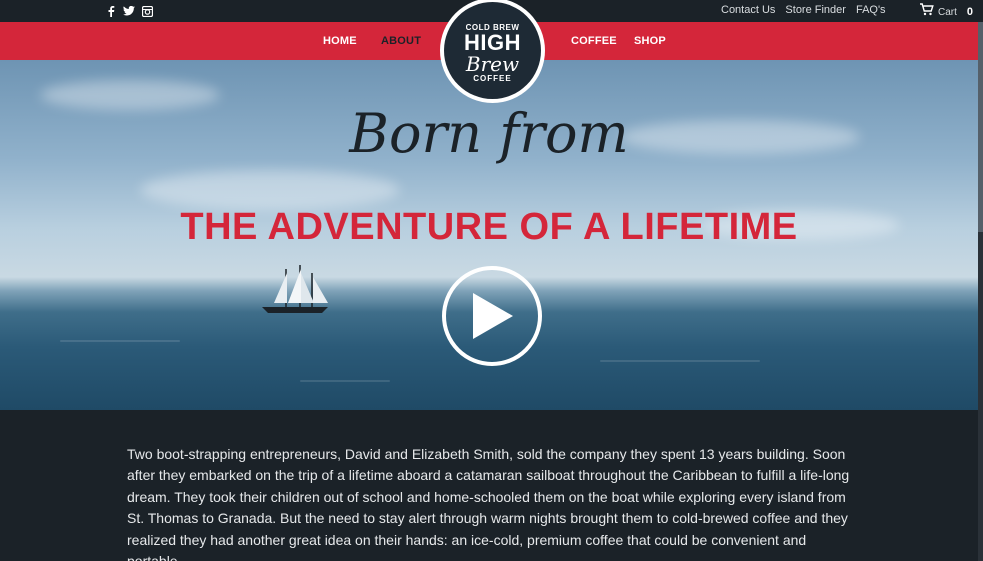 This screenshot has height=561, width=983. I want to click on brand-logo: COLD BREW HIGH Brew COFFEE, so click(492, 51).